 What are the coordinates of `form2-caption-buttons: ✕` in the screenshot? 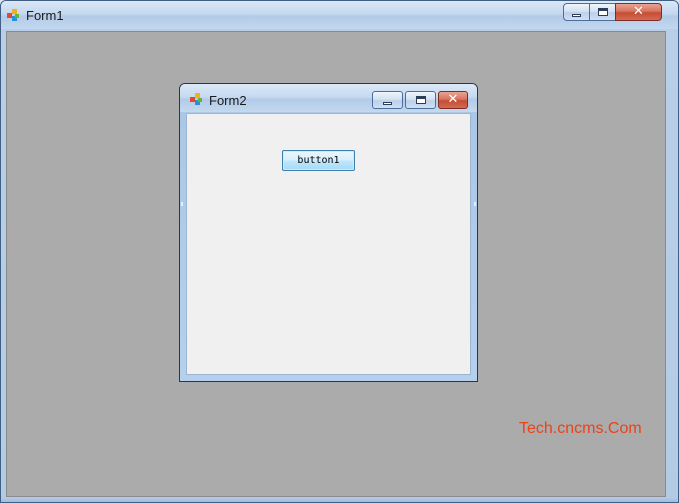 It's located at (421, 100).